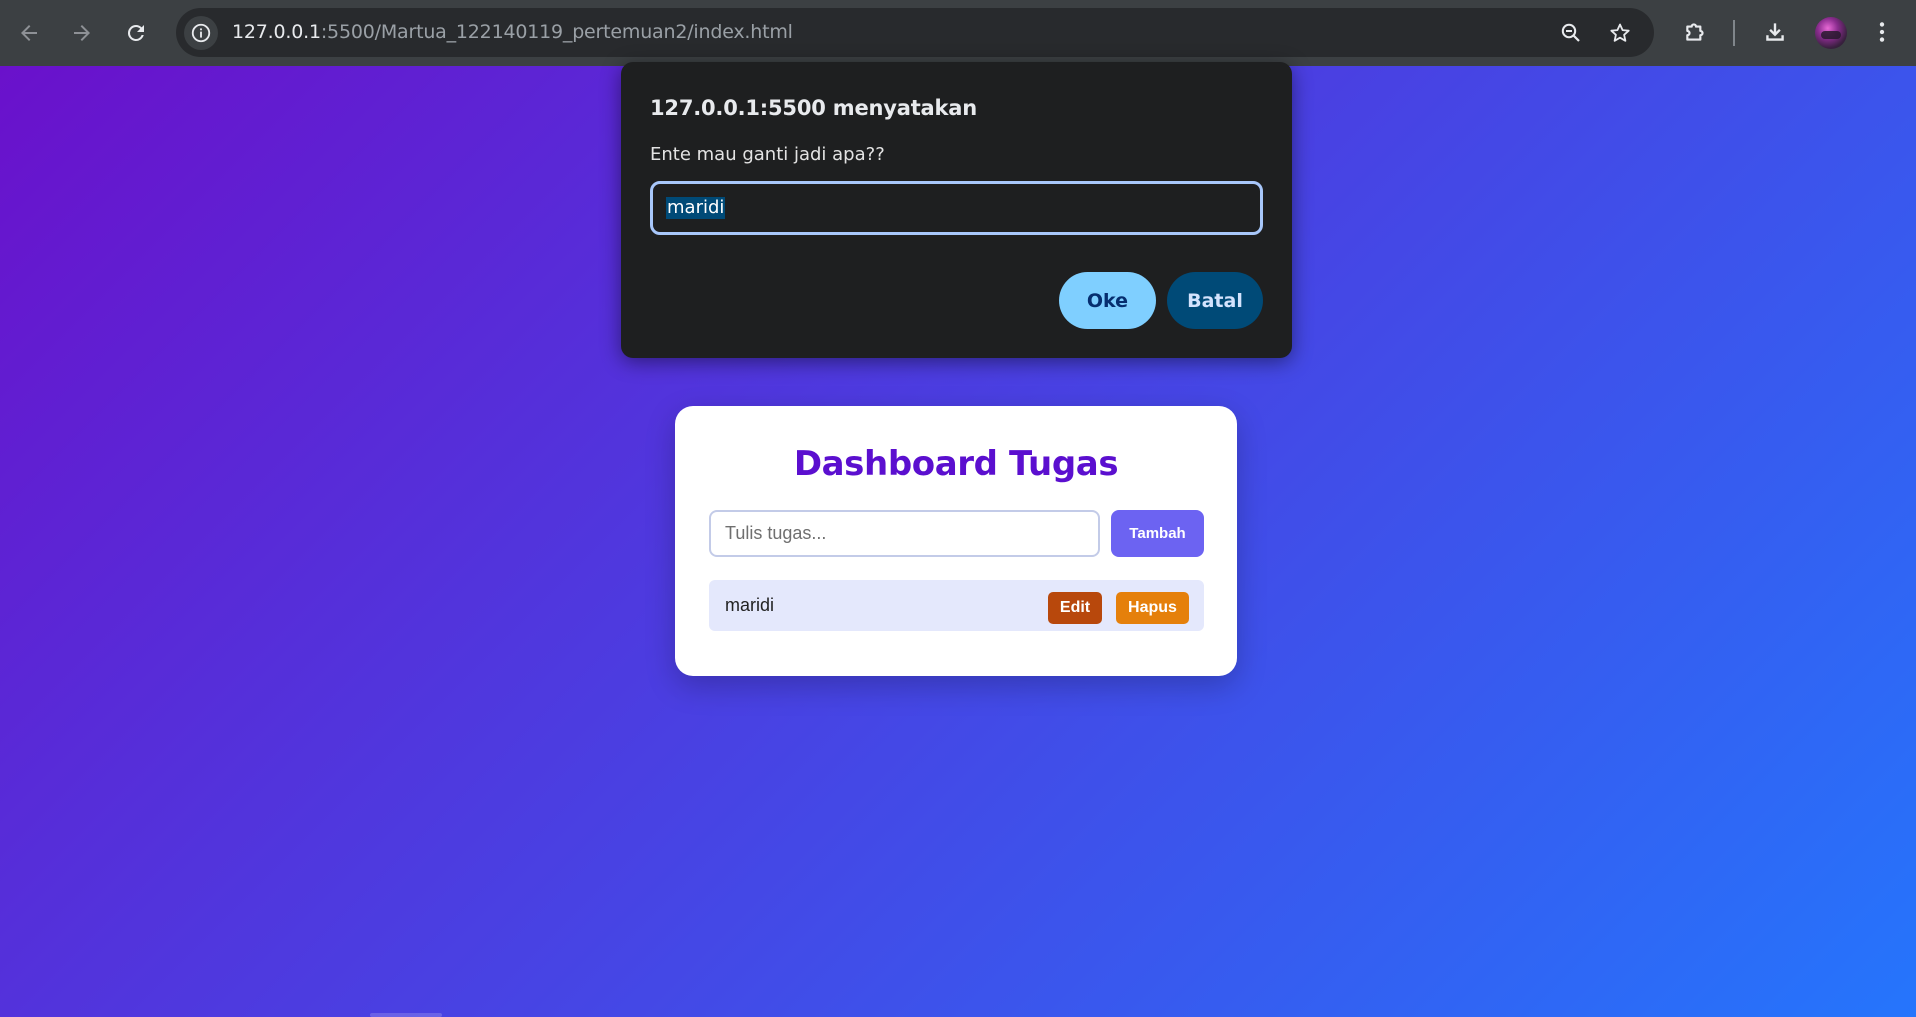  I want to click on extensions-button, so click(1696, 32).